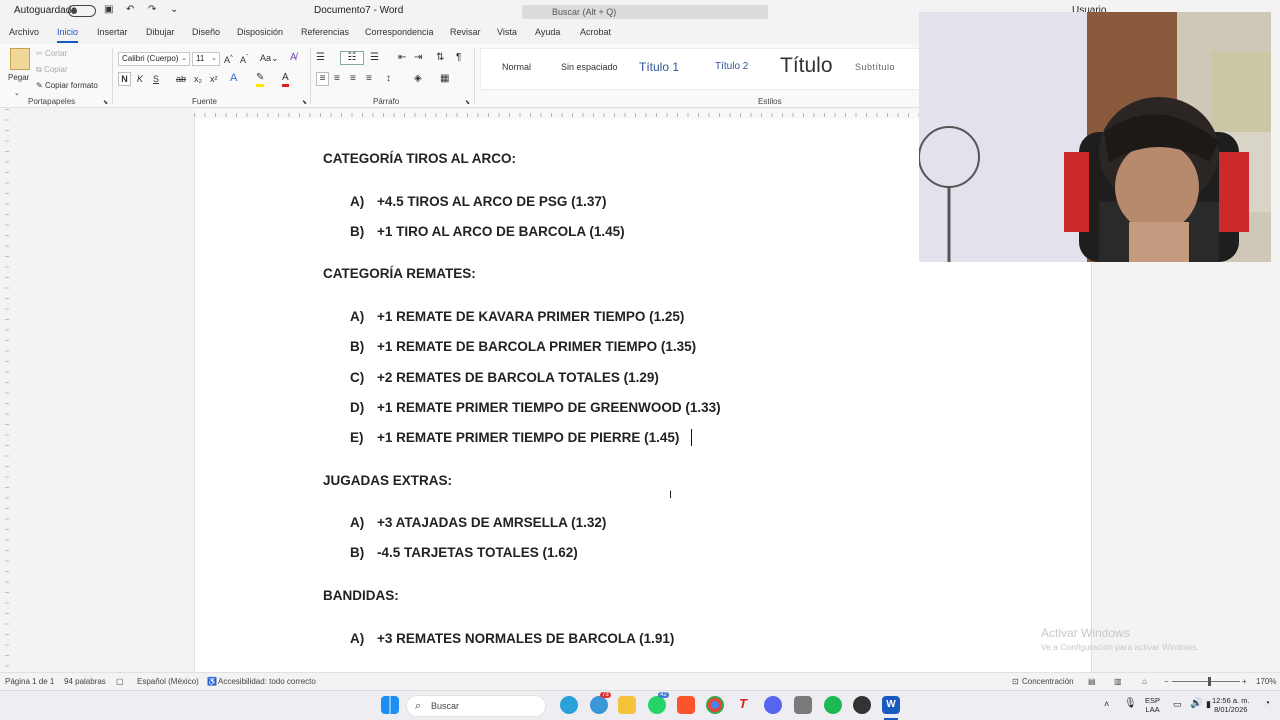 This screenshot has width=1280, height=720. What do you see at coordinates (233, 78) in the screenshot?
I see `text-effects-icon: A` at bounding box center [233, 78].